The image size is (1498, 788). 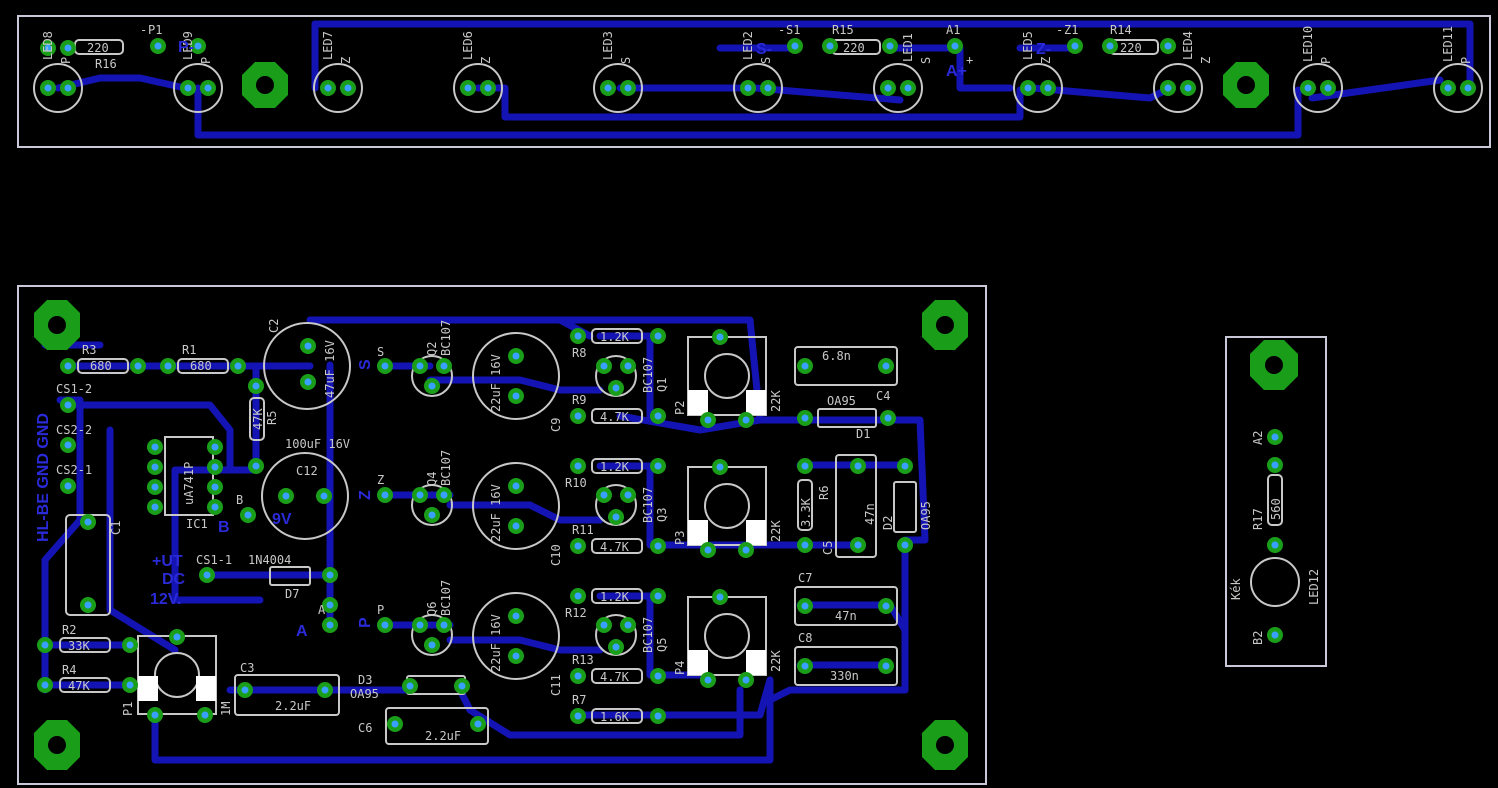 What do you see at coordinates (282, 519) in the screenshot?
I see `blue-9v-text: 9V` at bounding box center [282, 519].